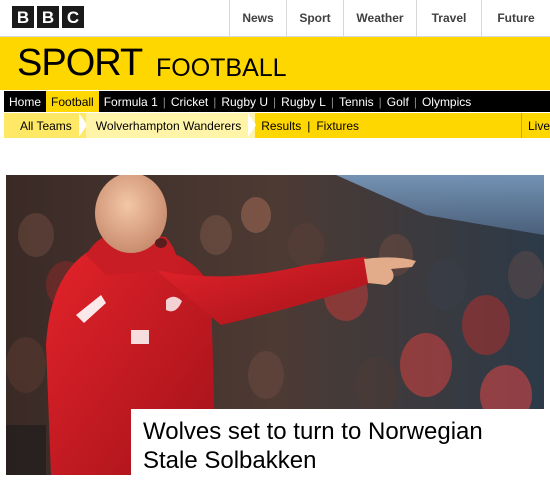 The width and height of the screenshot is (550, 490). I want to click on sport-header: SPORT FOOTBALL, so click(275, 63).